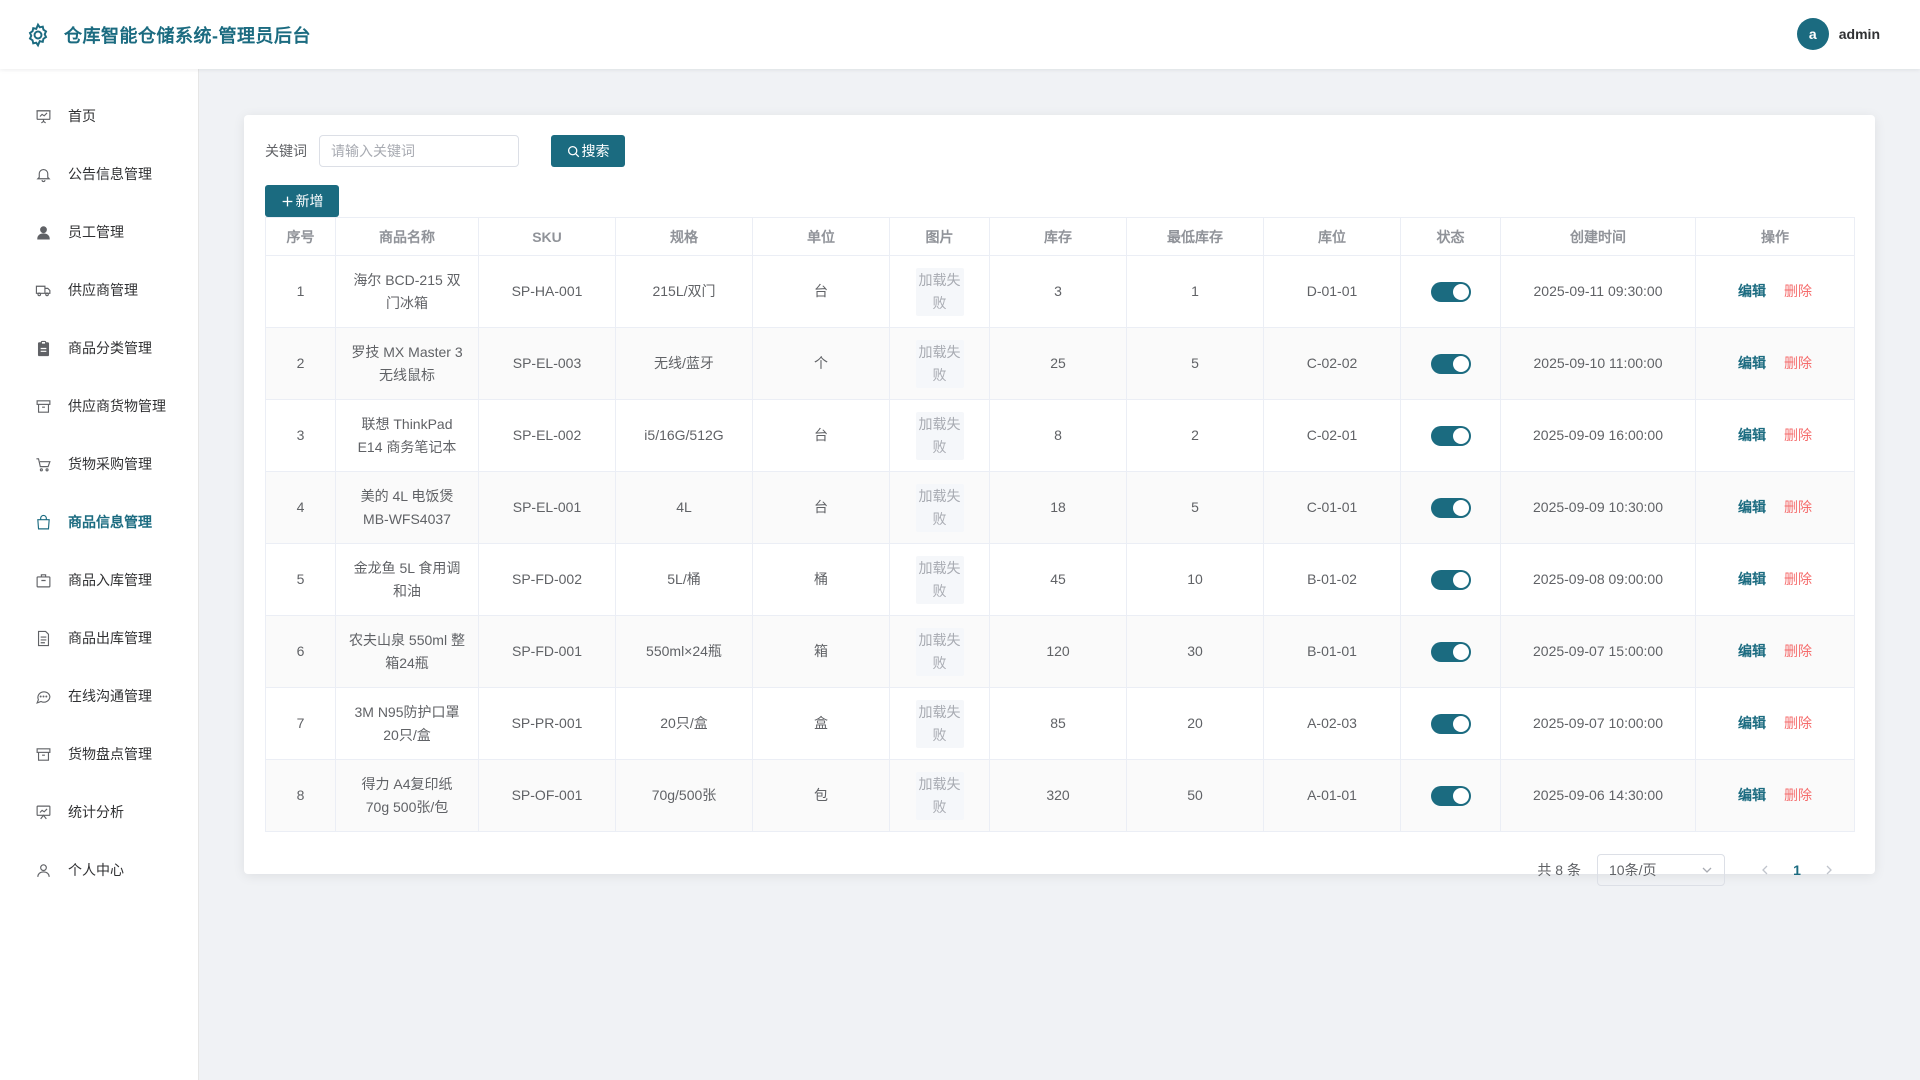 The width and height of the screenshot is (1920, 1080). Describe the element at coordinates (1838, 34) in the screenshot. I see `user-menu: a admin` at that location.